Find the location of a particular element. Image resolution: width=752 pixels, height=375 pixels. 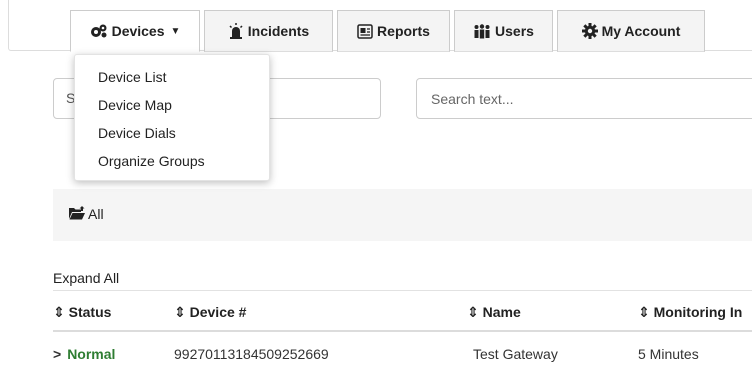

row-device-cell: 99270113184509252669 is located at coordinates (251, 354).